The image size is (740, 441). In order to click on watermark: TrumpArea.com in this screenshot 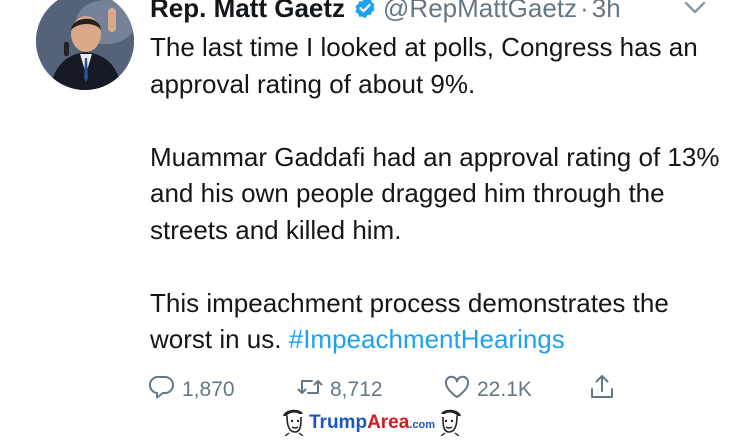, I will do `click(372, 423)`.